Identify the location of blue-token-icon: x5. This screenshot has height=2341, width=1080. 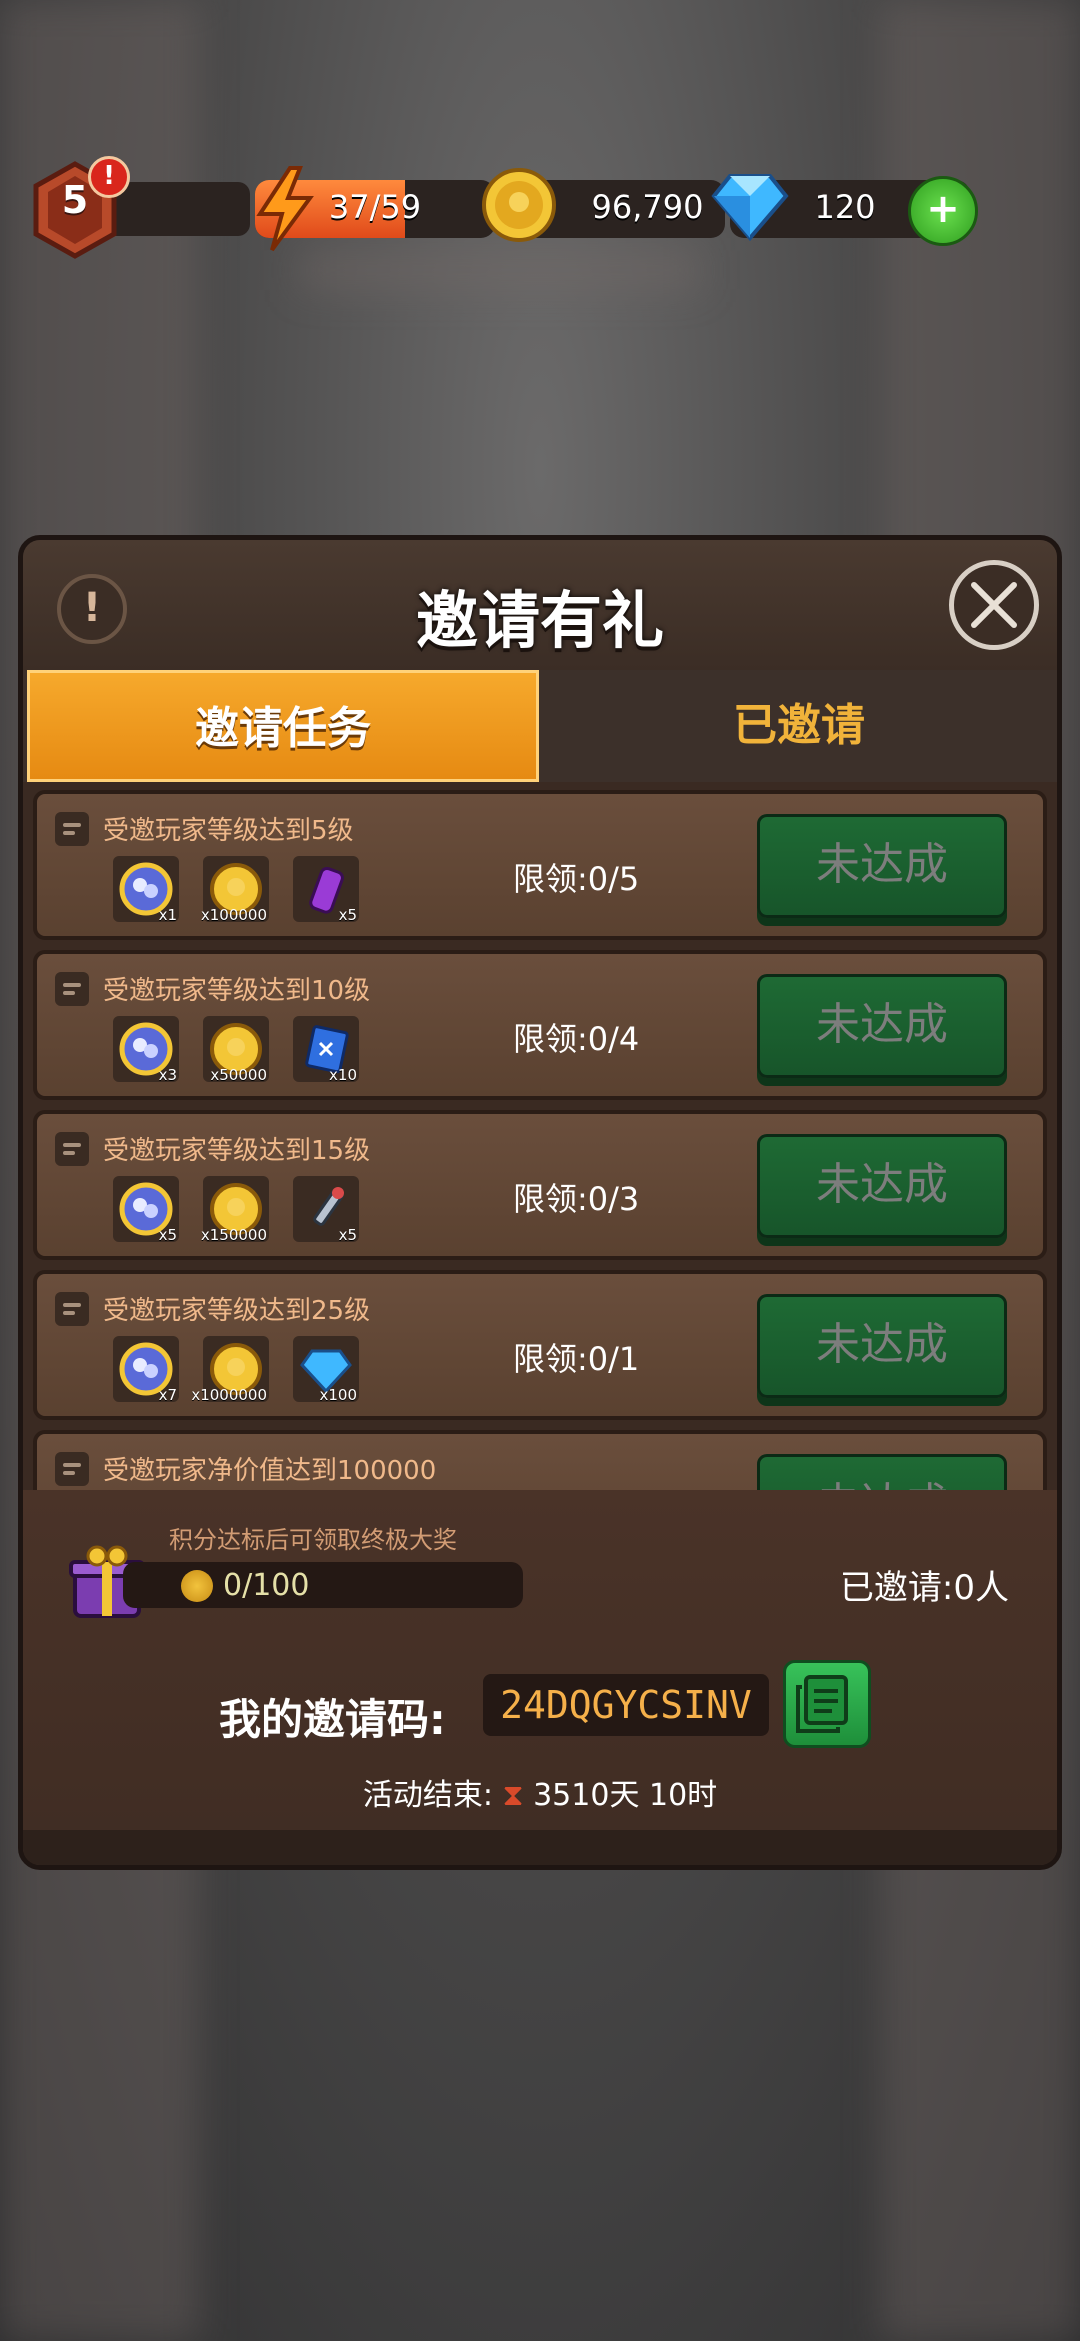
(146, 1210).